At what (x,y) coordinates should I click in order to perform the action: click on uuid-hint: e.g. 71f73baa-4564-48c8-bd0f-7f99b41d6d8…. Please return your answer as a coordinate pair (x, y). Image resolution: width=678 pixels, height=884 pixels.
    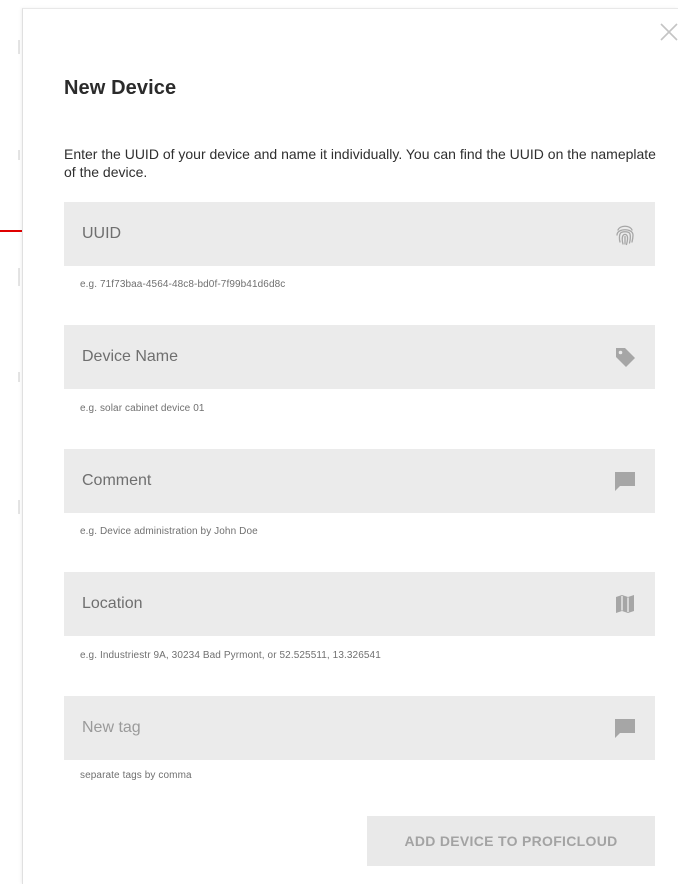
    Looking at the image, I should click on (183, 284).